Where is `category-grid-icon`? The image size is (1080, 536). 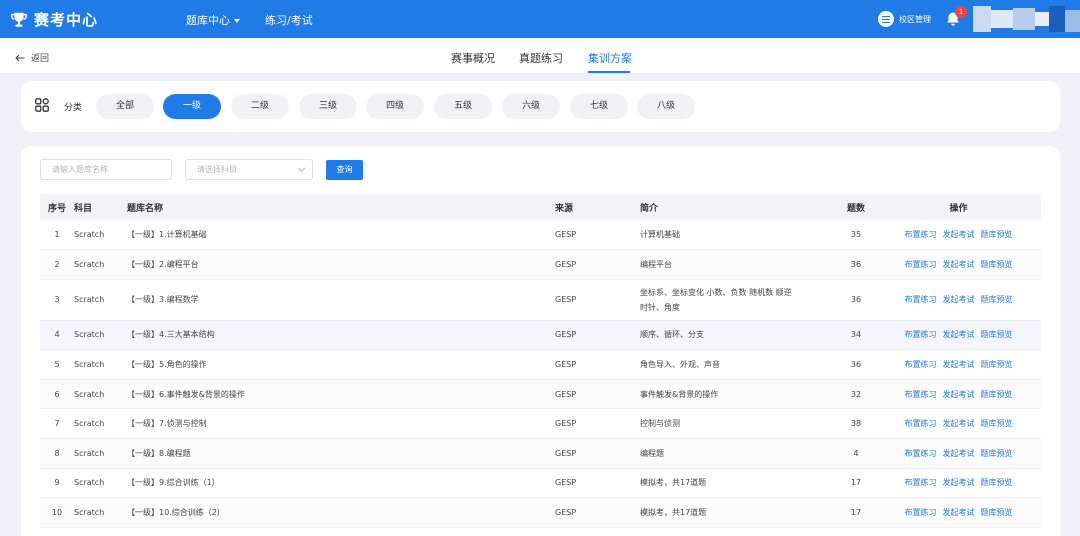 category-grid-icon is located at coordinates (42, 105).